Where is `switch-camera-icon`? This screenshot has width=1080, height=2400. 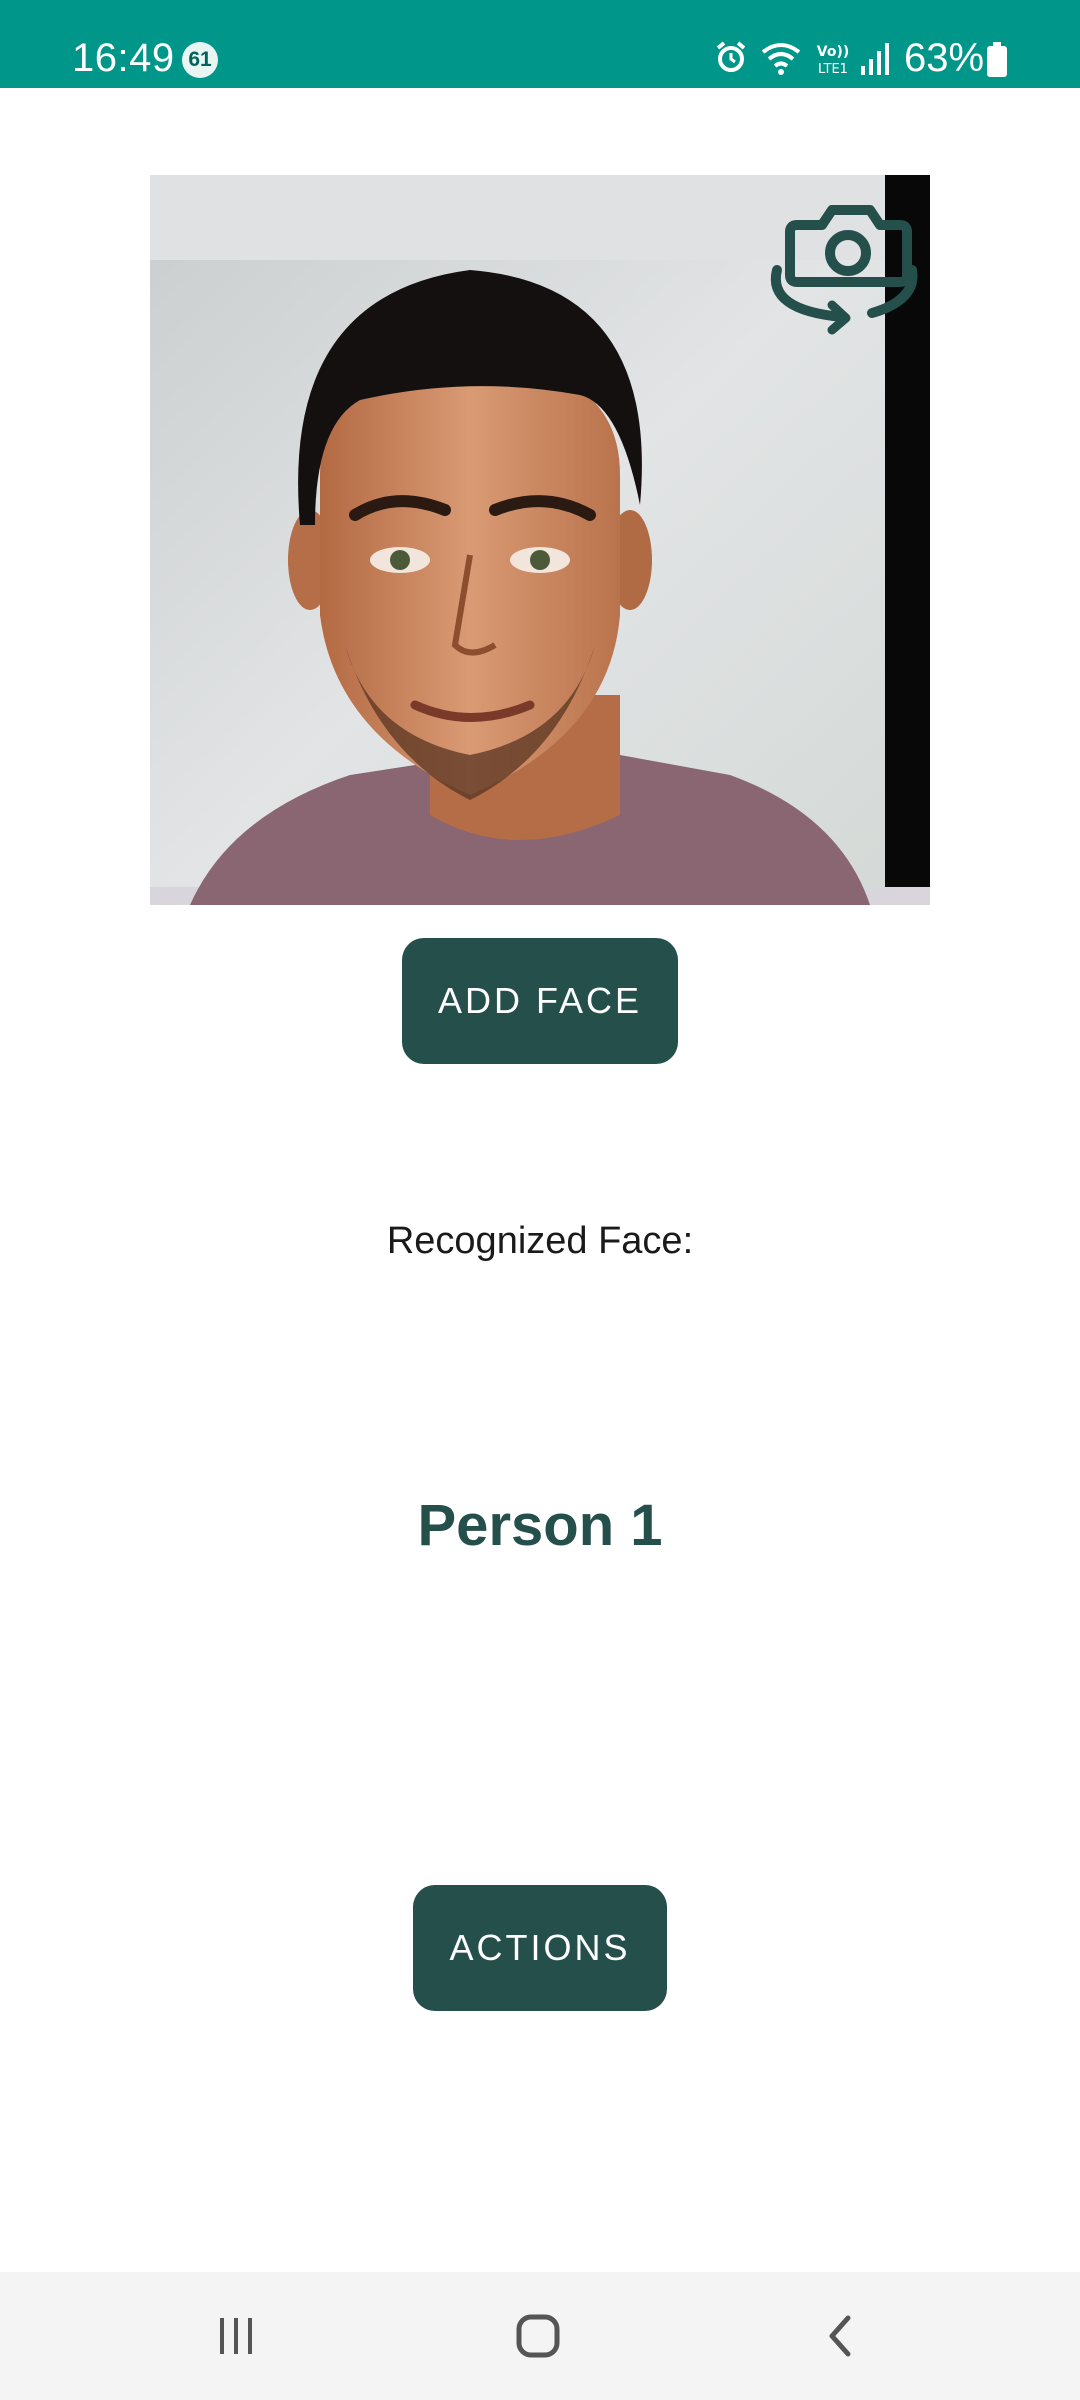 switch-camera-icon is located at coordinates (844, 270).